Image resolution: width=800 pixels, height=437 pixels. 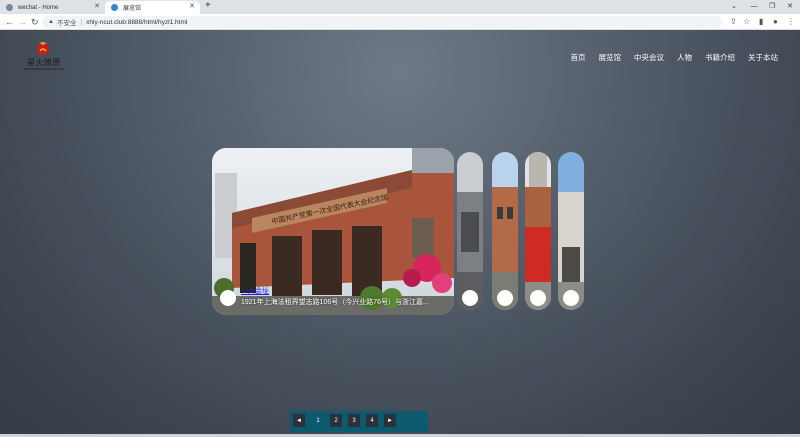 What do you see at coordinates (763, 57) in the screenshot?
I see `nav-about: 关于本站` at bounding box center [763, 57].